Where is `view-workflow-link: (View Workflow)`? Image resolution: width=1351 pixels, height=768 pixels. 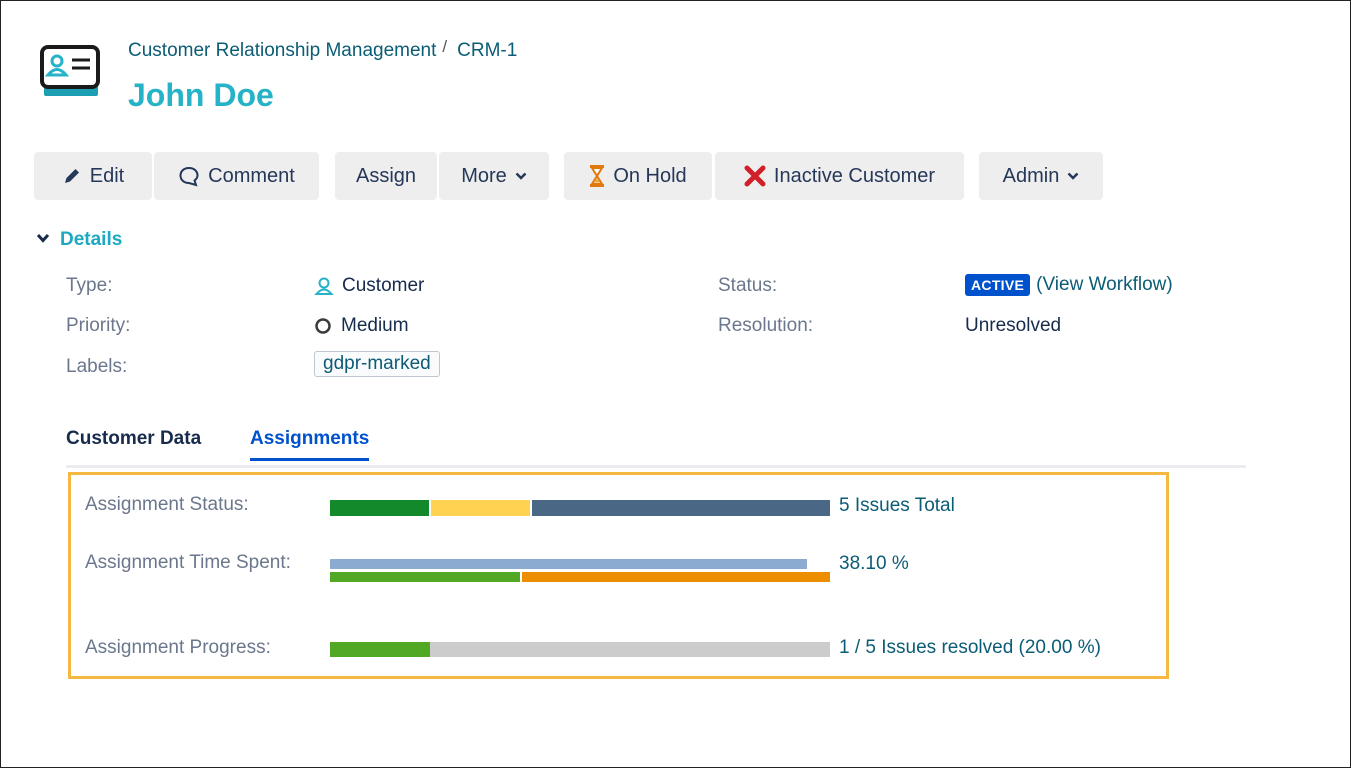 view-workflow-link: (View Workflow) is located at coordinates (1104, 285).